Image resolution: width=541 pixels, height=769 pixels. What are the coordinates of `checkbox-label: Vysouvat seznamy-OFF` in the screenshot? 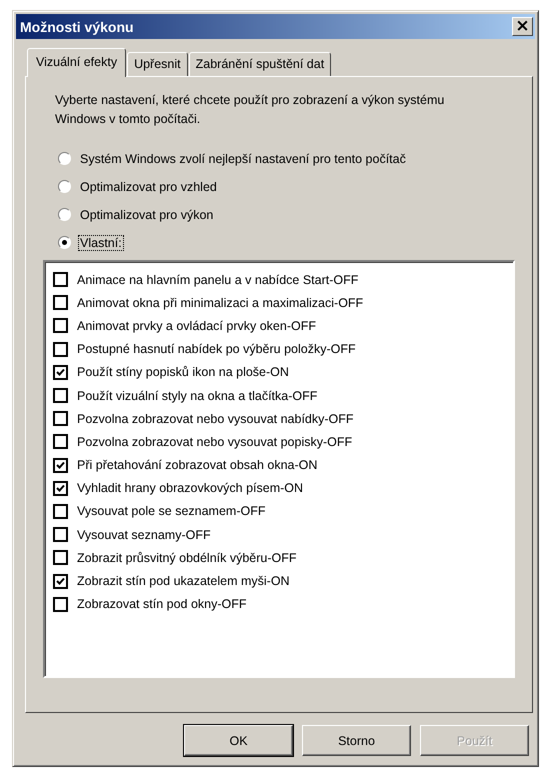 It's located at (144, 535).